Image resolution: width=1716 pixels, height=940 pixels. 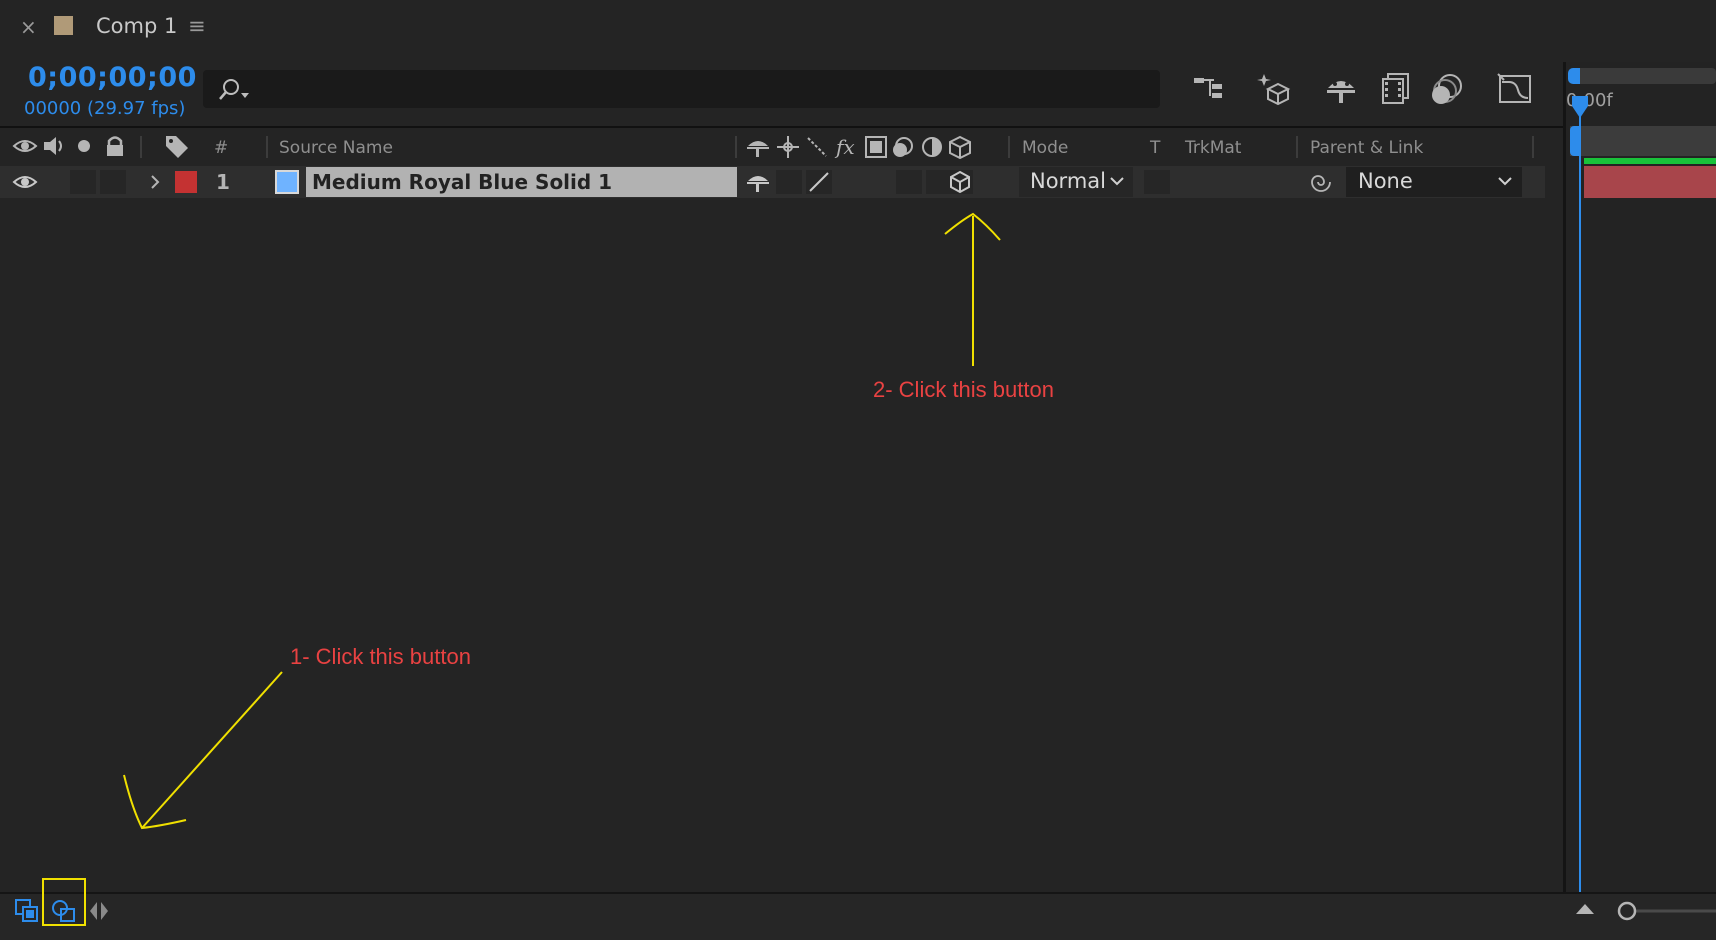 What do you see at coordinates (876, 147) in the screenshot?
I see `frame-blend-switch-header-icon` at bounding box center [876, 147].